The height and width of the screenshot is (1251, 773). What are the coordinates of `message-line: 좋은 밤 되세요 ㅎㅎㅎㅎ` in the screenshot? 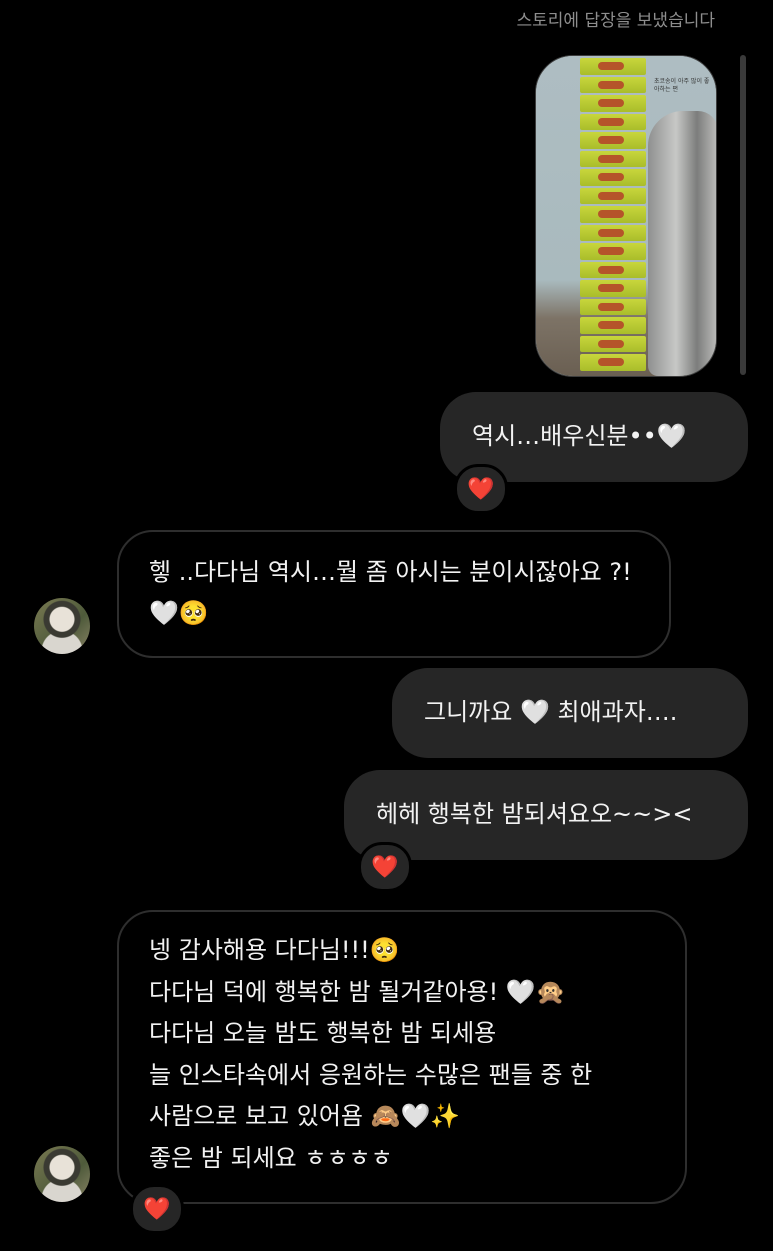 It's located at (271, 1157).